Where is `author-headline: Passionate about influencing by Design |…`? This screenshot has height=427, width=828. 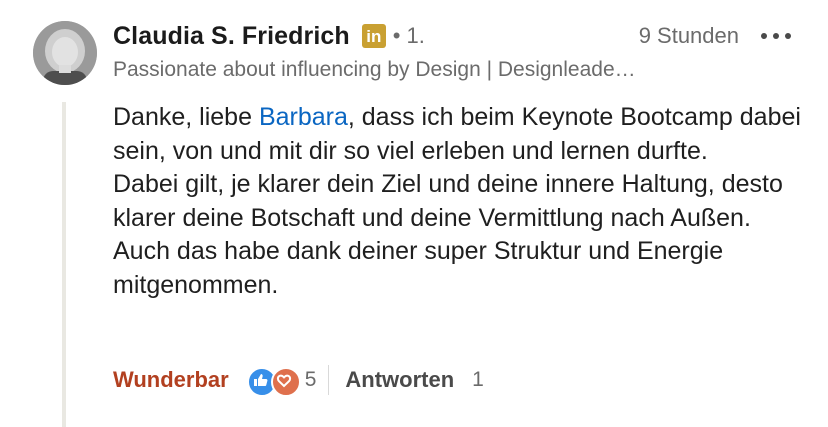
author-headline: Passionate about influencing by Design |… is located at coordinates (374, 69).